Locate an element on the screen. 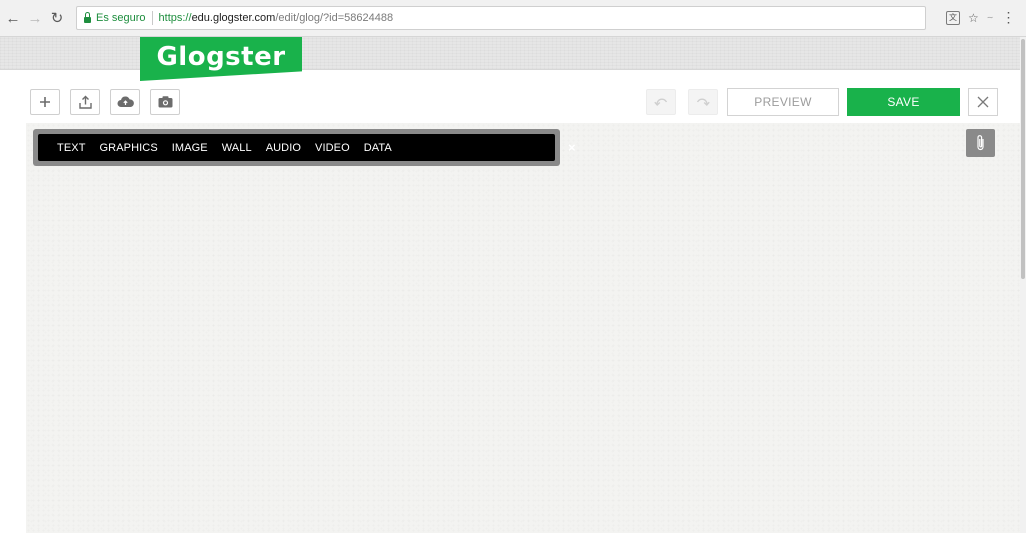 Image resolution: width=1026 pixels, height=533 pixels. scrollbar-thumb is located at coordinates (1023, 159).